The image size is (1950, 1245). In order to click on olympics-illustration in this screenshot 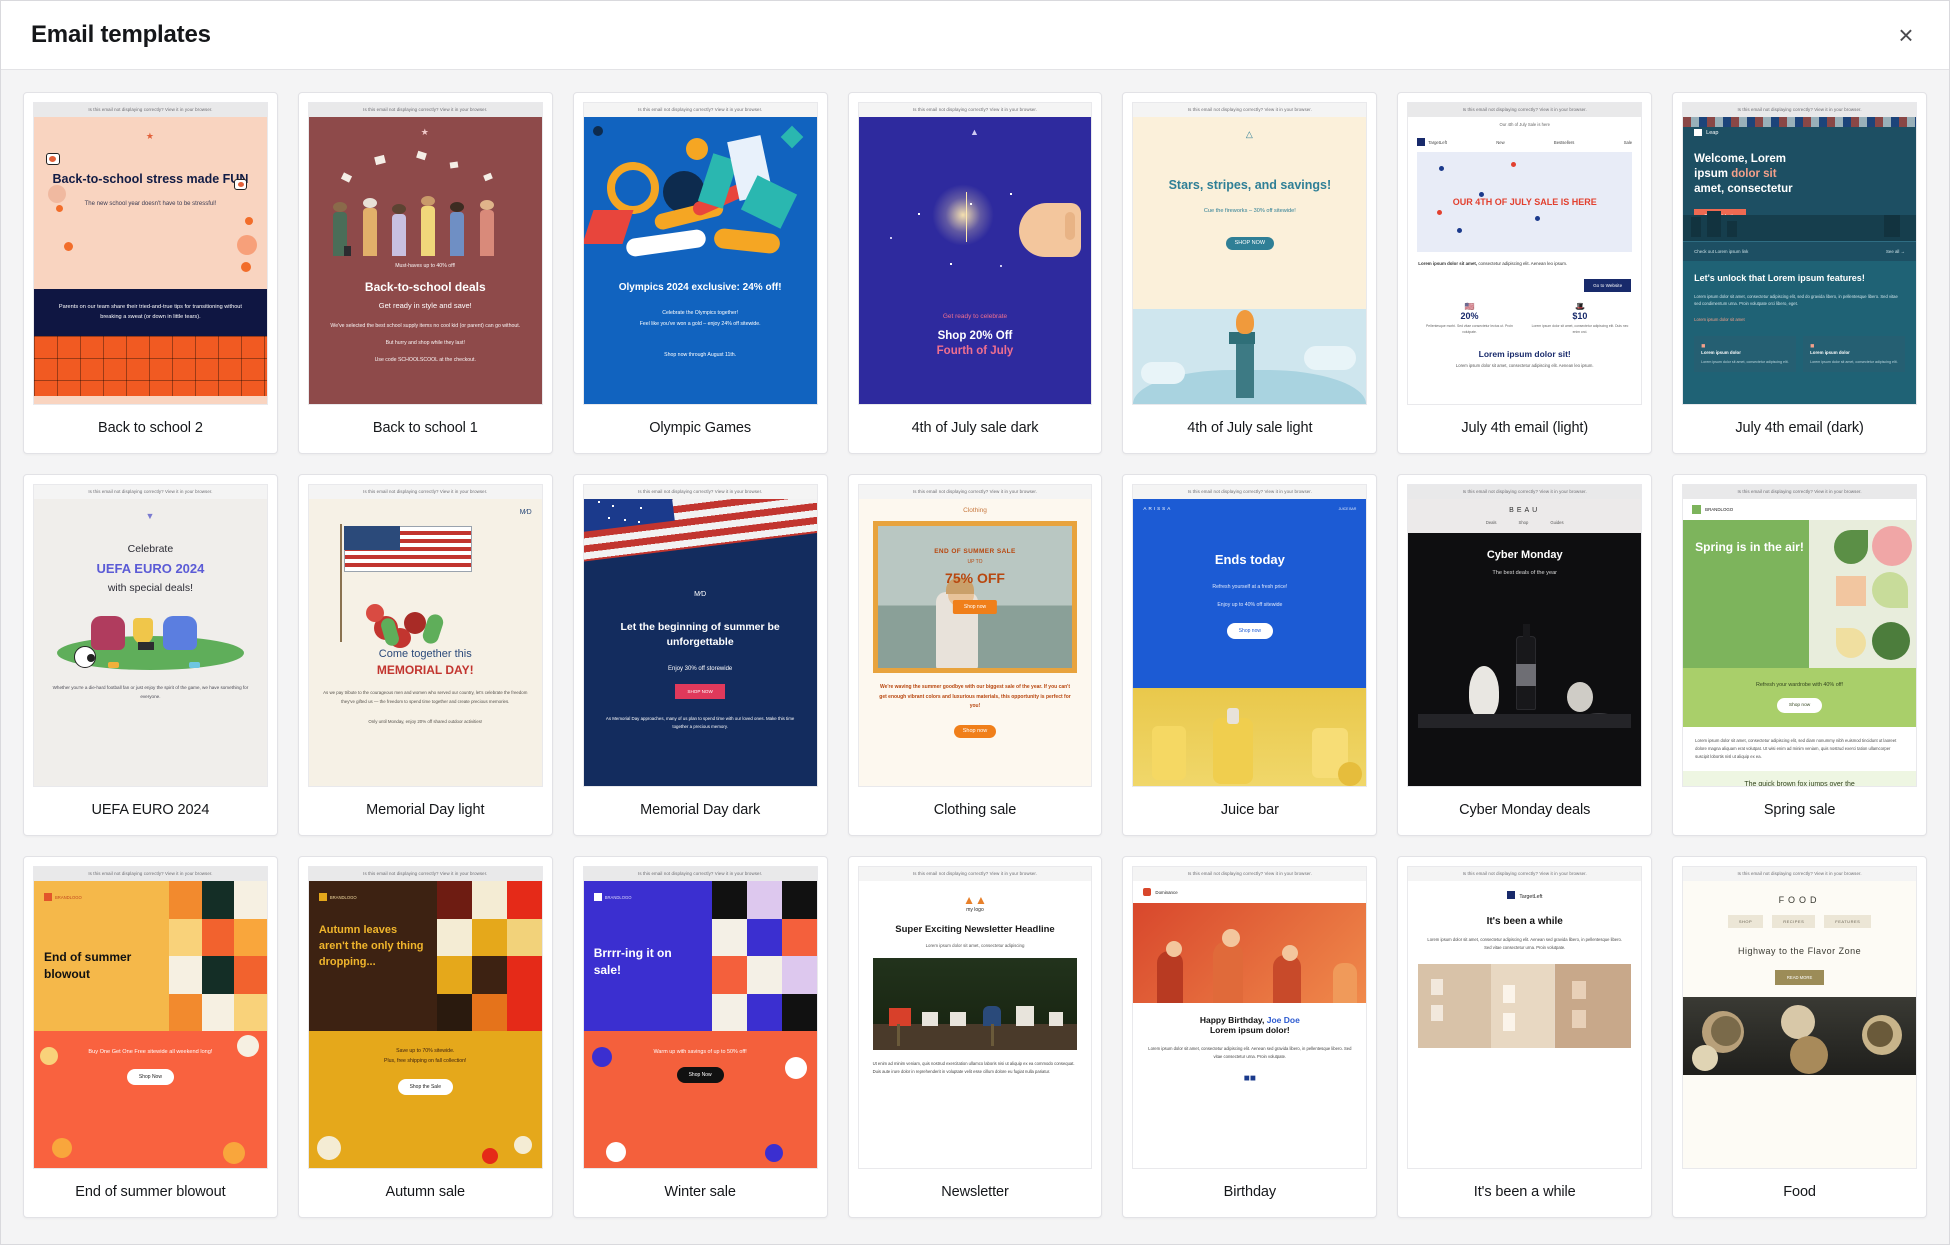, I will do `click(700, 192)`.